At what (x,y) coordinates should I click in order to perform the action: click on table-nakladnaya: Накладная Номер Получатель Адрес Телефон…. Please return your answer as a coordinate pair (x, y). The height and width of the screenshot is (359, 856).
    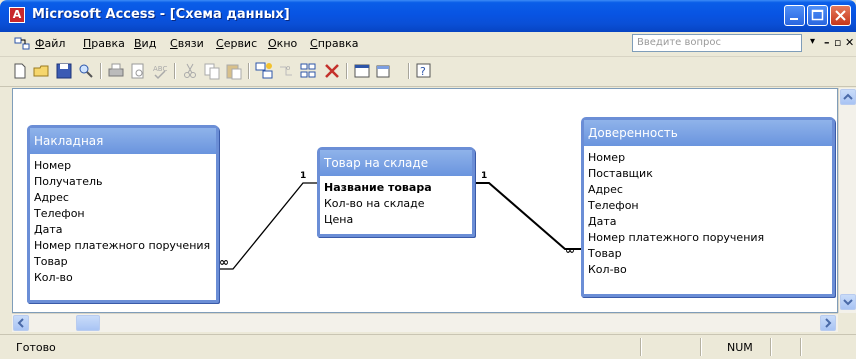
    Looking at the image, I should click on (123, 214).